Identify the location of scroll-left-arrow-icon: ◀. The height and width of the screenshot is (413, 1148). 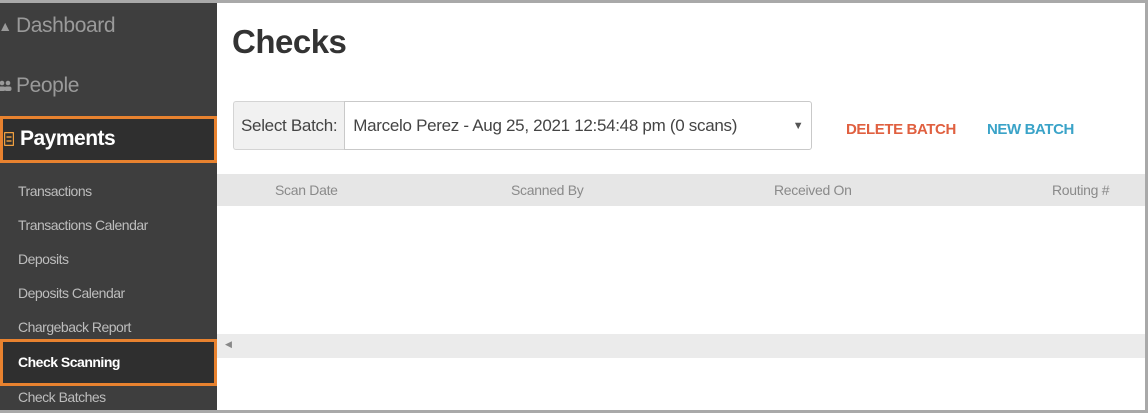
(228, 344).